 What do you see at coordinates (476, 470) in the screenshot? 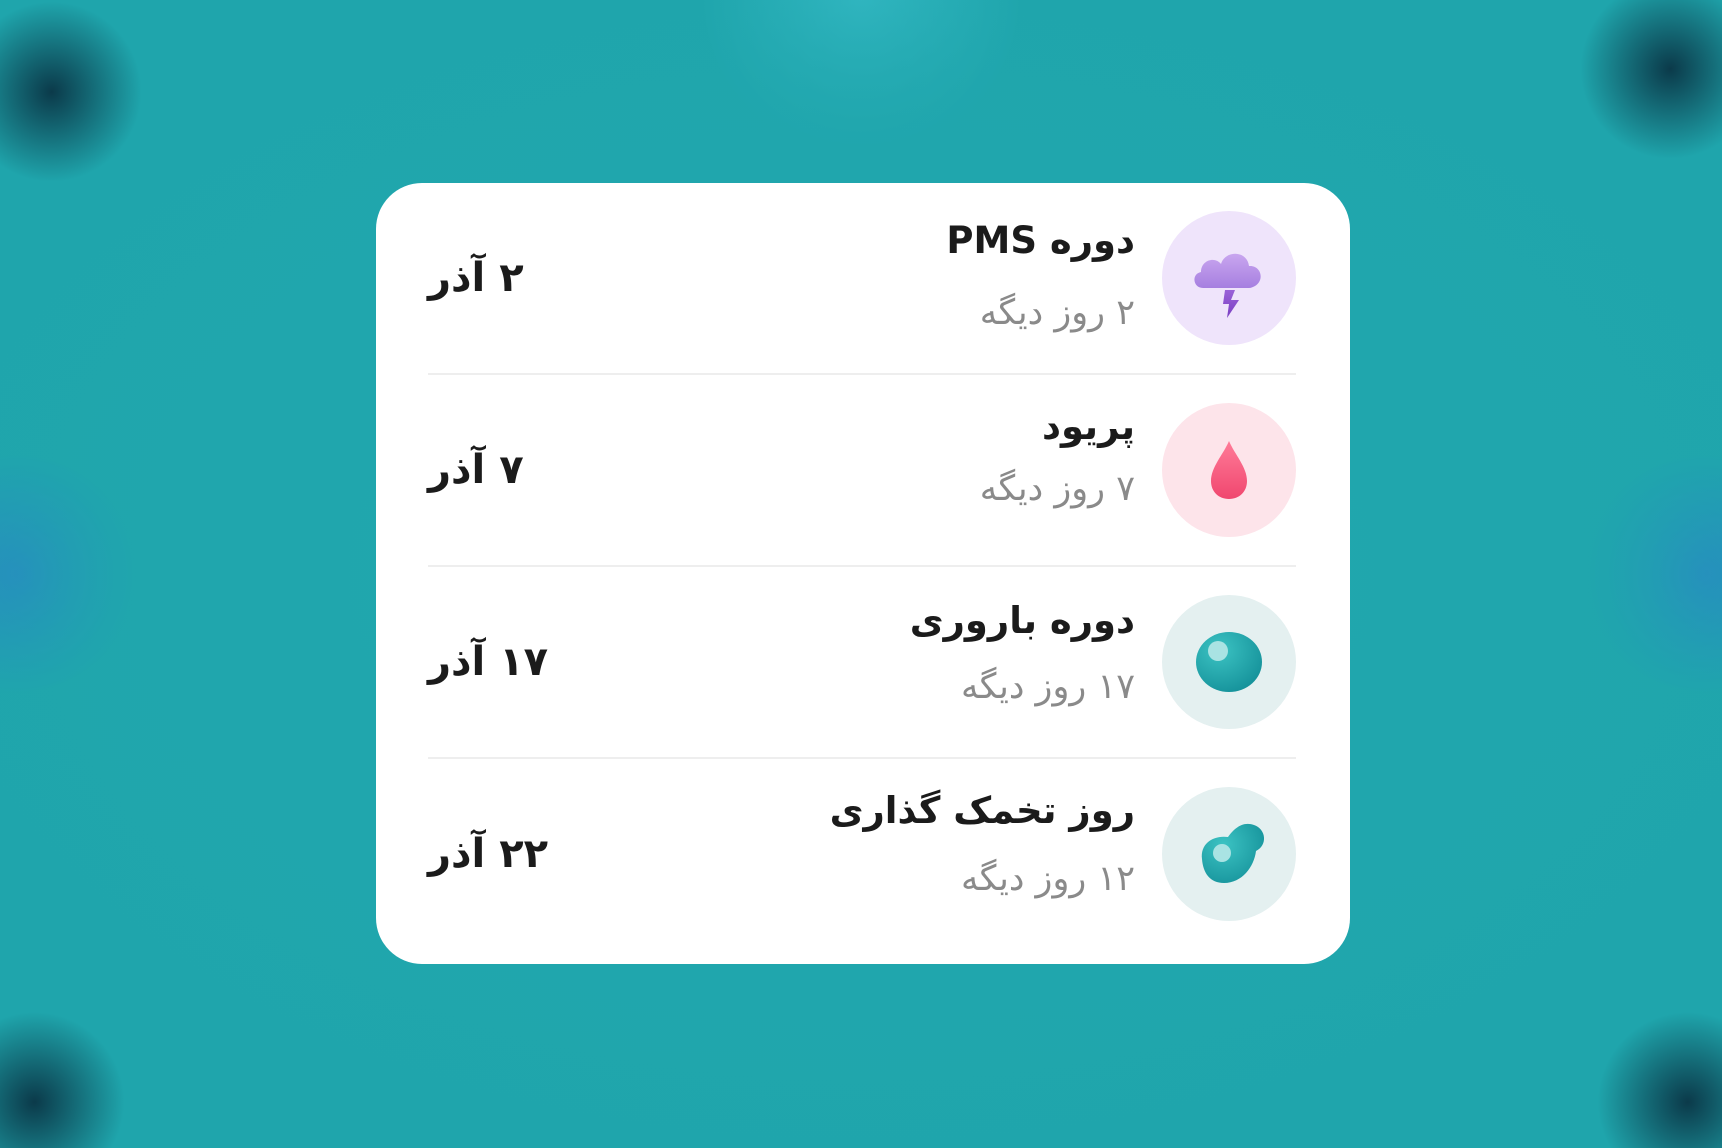
I see `event-date: ۷ آذر` at bounding box center [476, 470].